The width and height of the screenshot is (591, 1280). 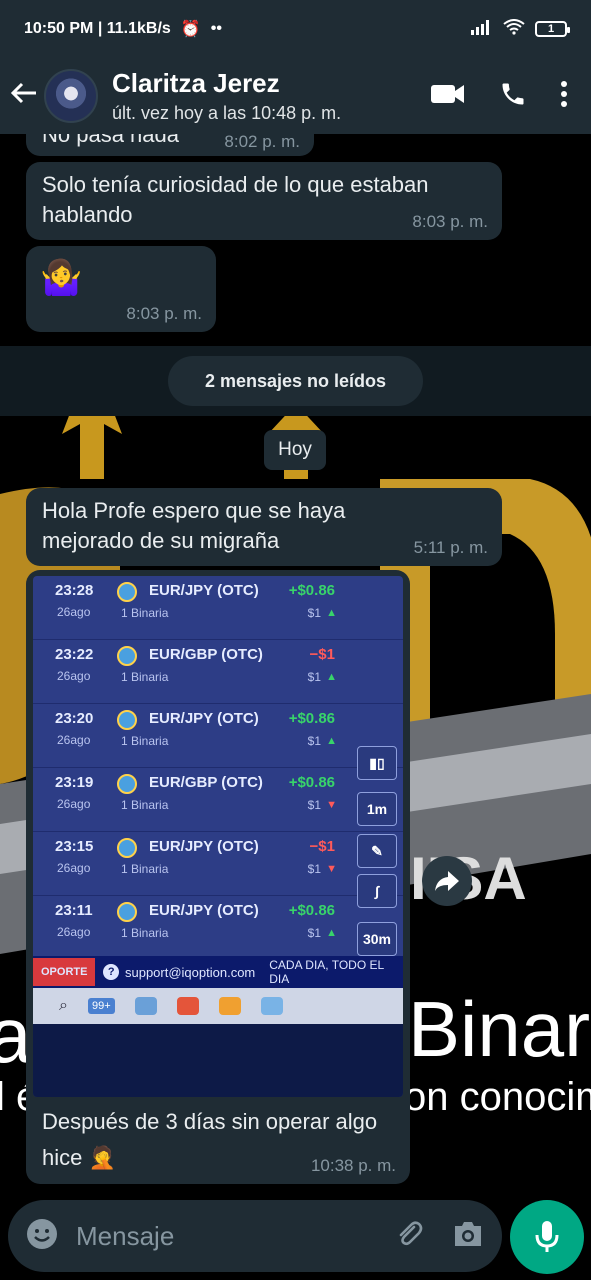 I want to click on mic-button, so click(x=547, y=1237).